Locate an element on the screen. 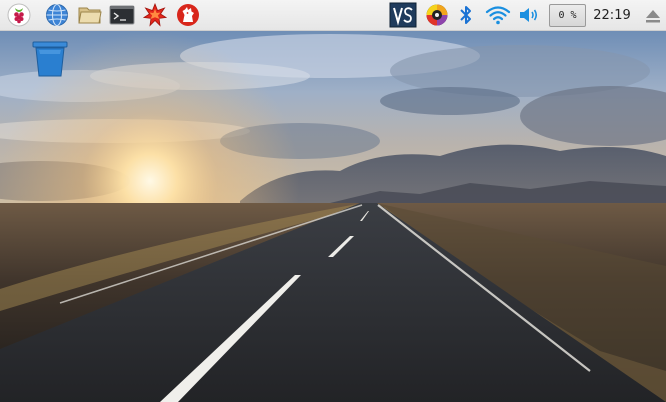 The image size is (666, 402). vnc-tray-button is located at coordinates (403, 15).